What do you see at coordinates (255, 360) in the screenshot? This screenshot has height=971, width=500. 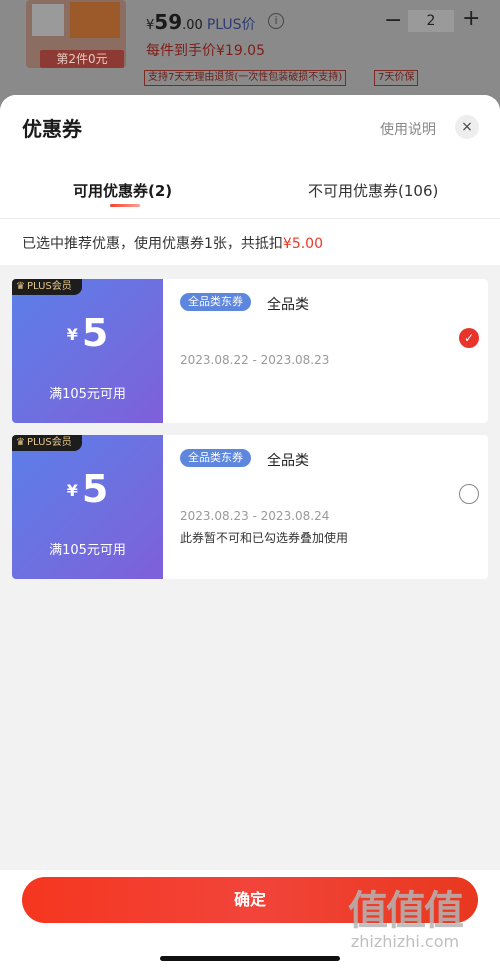 I see `coupon-date-range: 2023.08.22 - 2023.08.23` at bounding box center [255, 360].